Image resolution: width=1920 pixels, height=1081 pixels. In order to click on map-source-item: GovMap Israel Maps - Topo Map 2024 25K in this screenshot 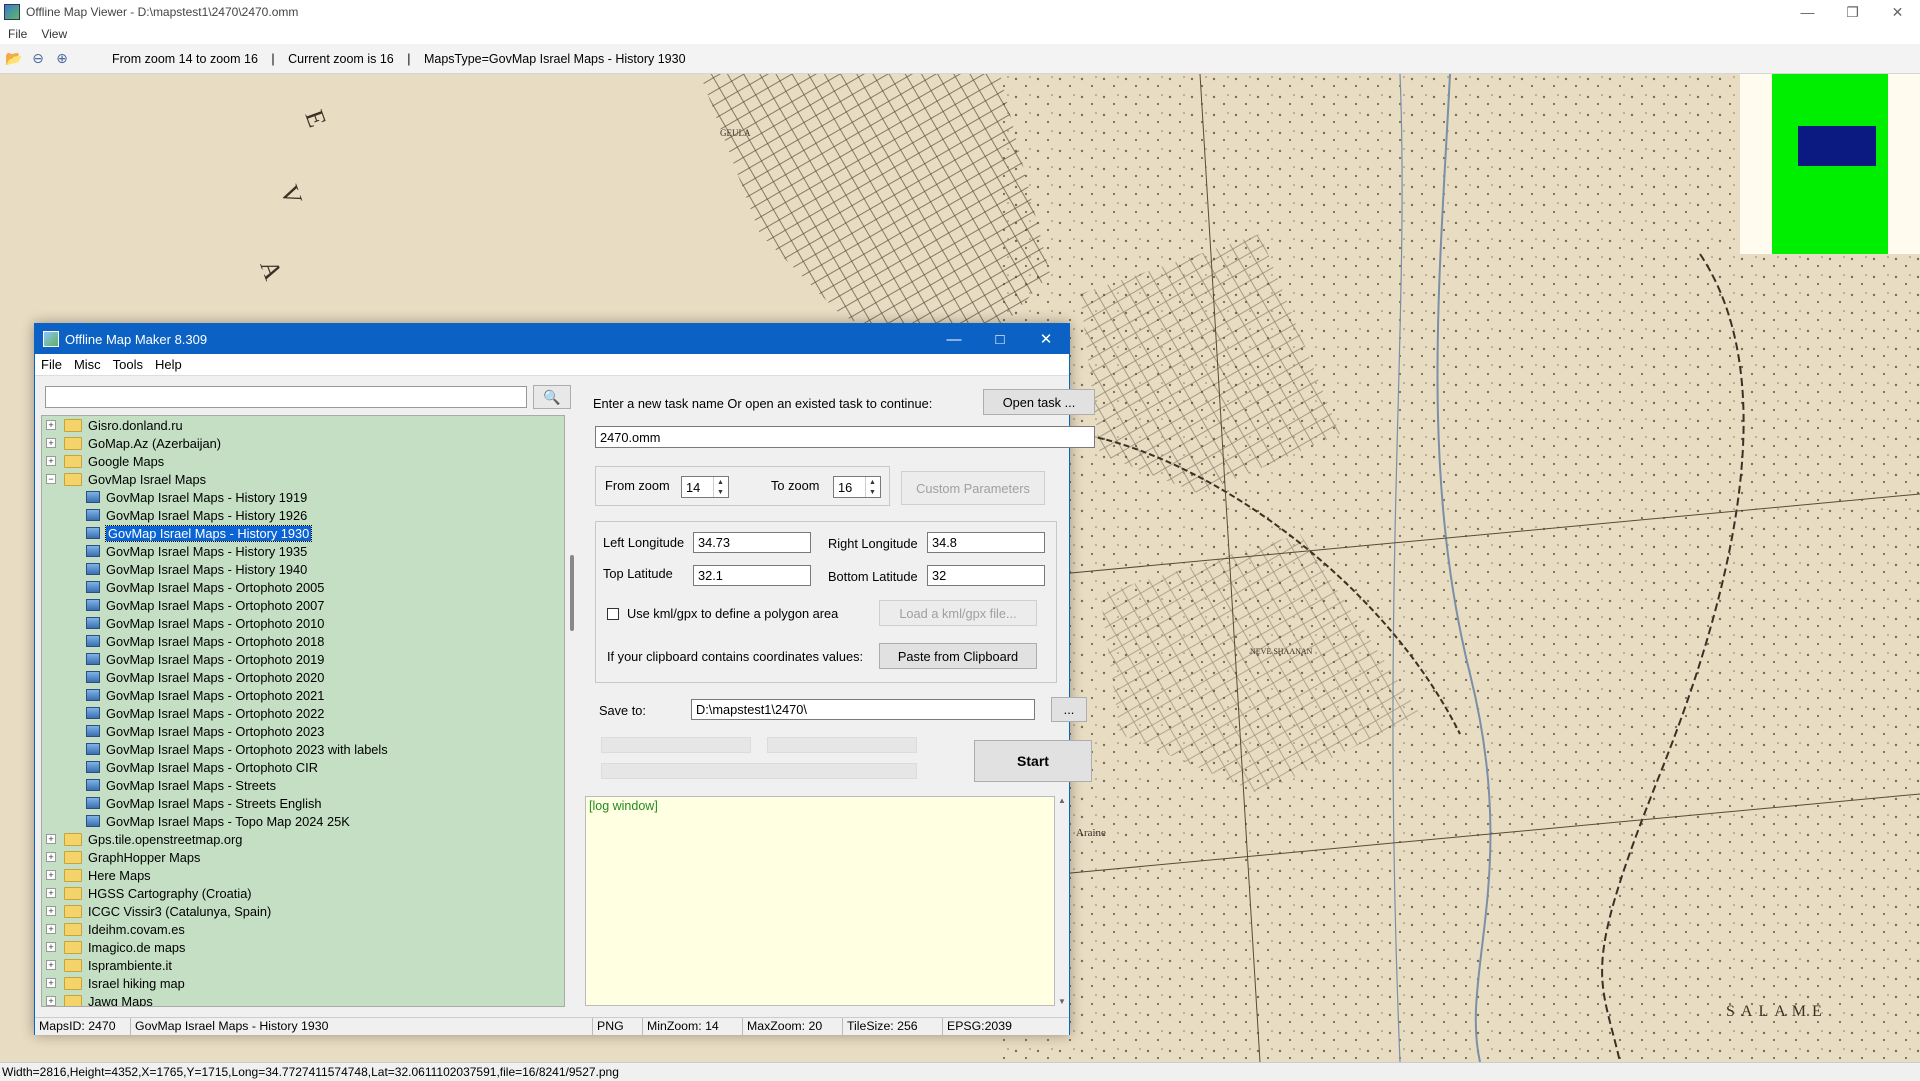, I will do `click(303, 821)`.